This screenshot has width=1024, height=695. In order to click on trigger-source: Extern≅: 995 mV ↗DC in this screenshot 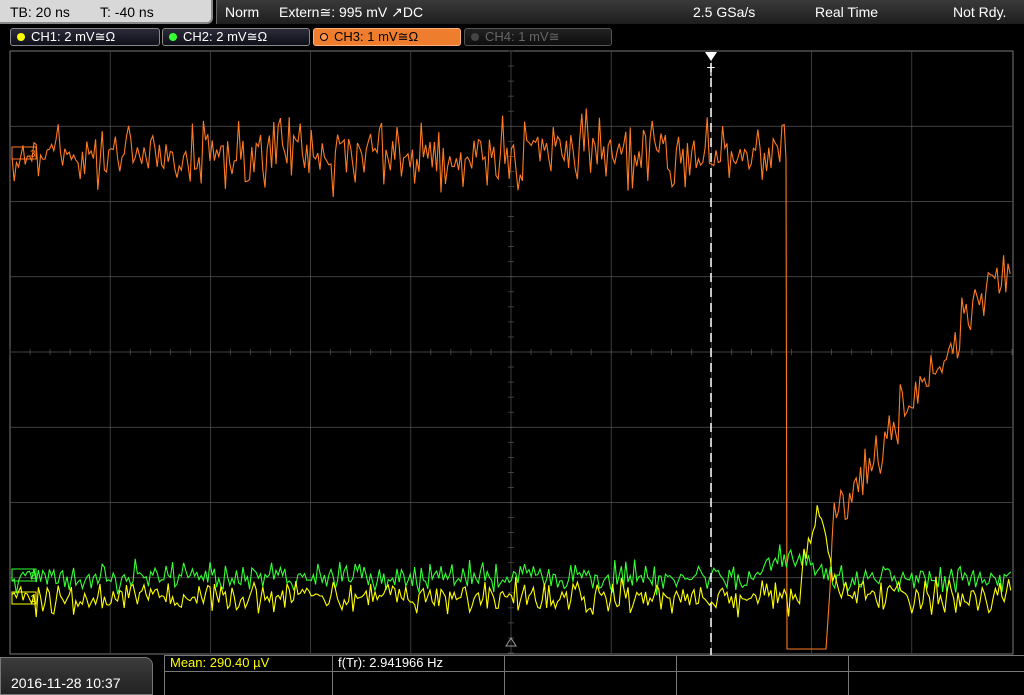, I will do `click(351, 12)`.